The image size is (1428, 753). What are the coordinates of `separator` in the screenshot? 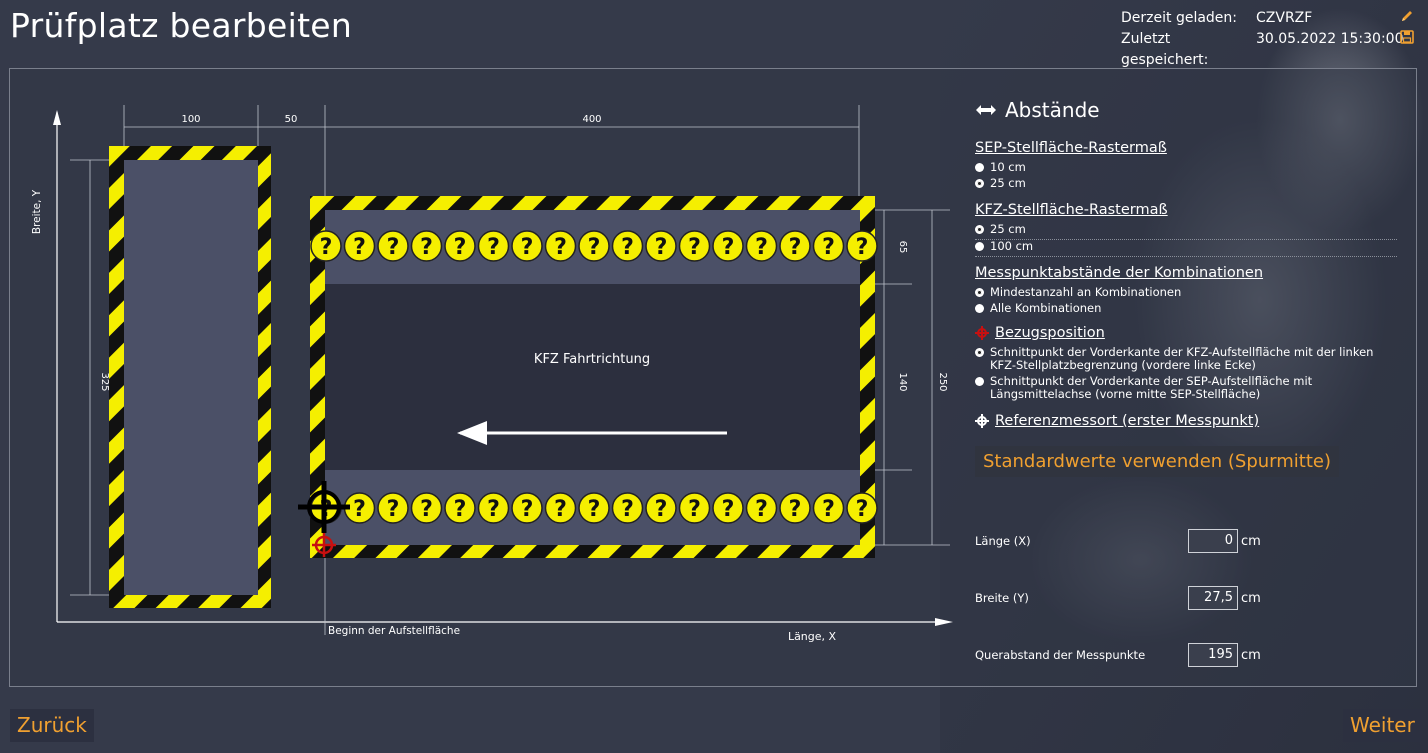 It's located at (1186, 256).